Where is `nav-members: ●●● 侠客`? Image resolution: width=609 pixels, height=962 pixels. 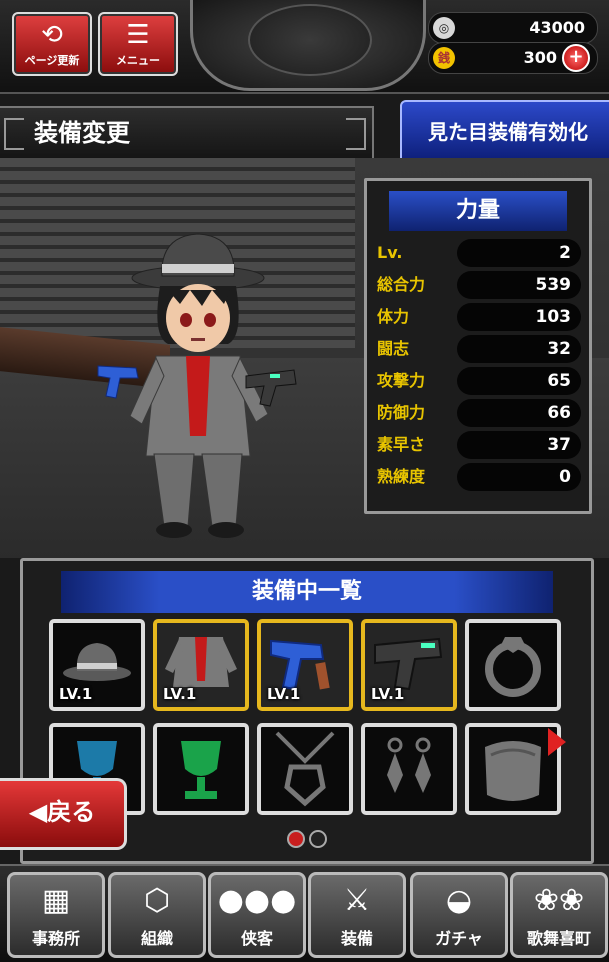 nav-members: ●●● 侠客 is located at coordinates (257, 915).